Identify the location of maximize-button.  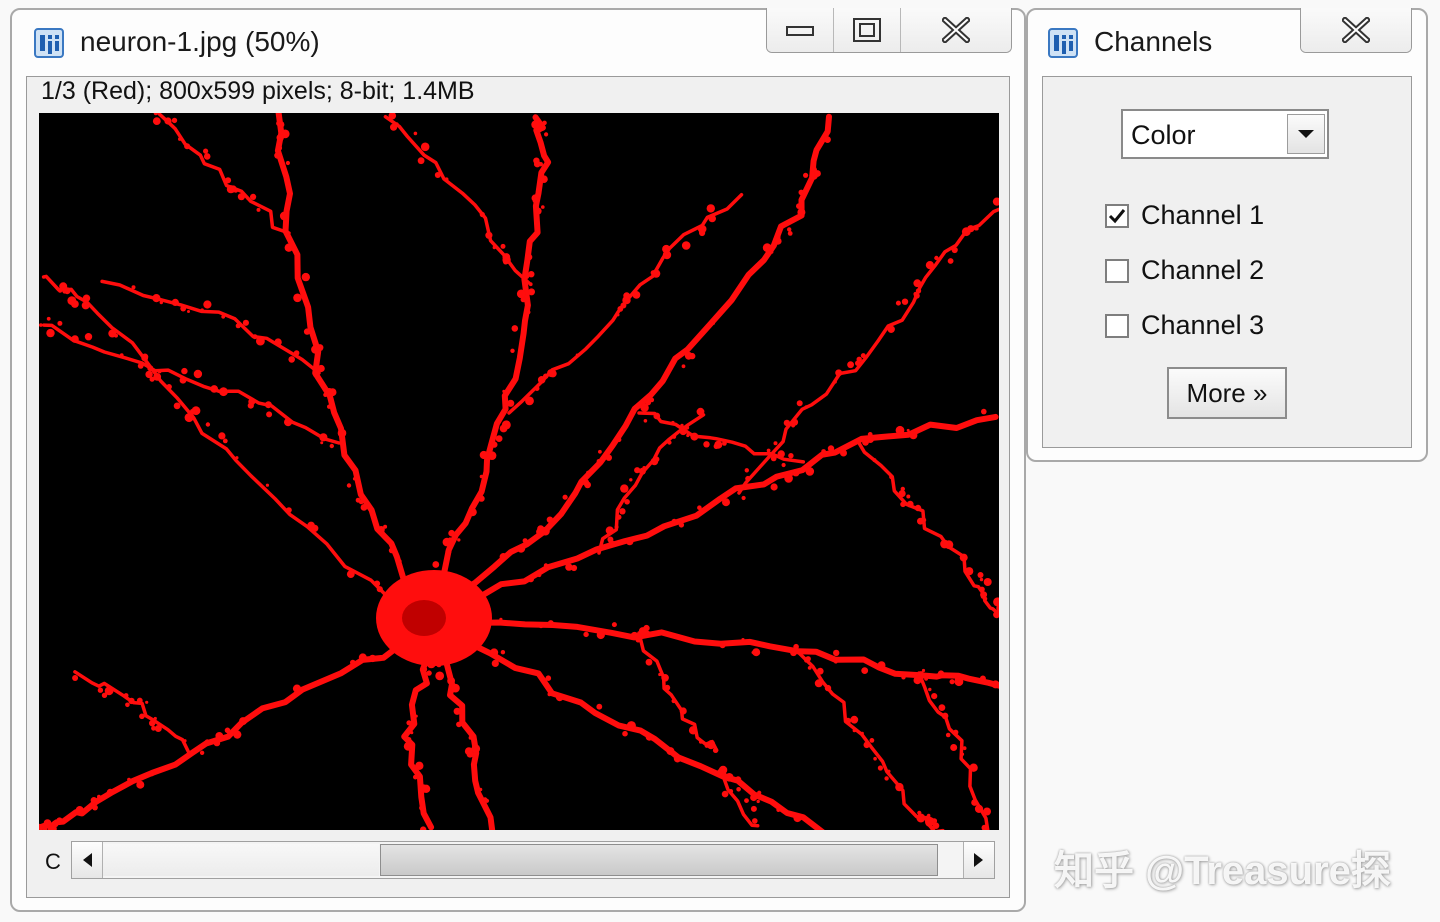
(867, 30).